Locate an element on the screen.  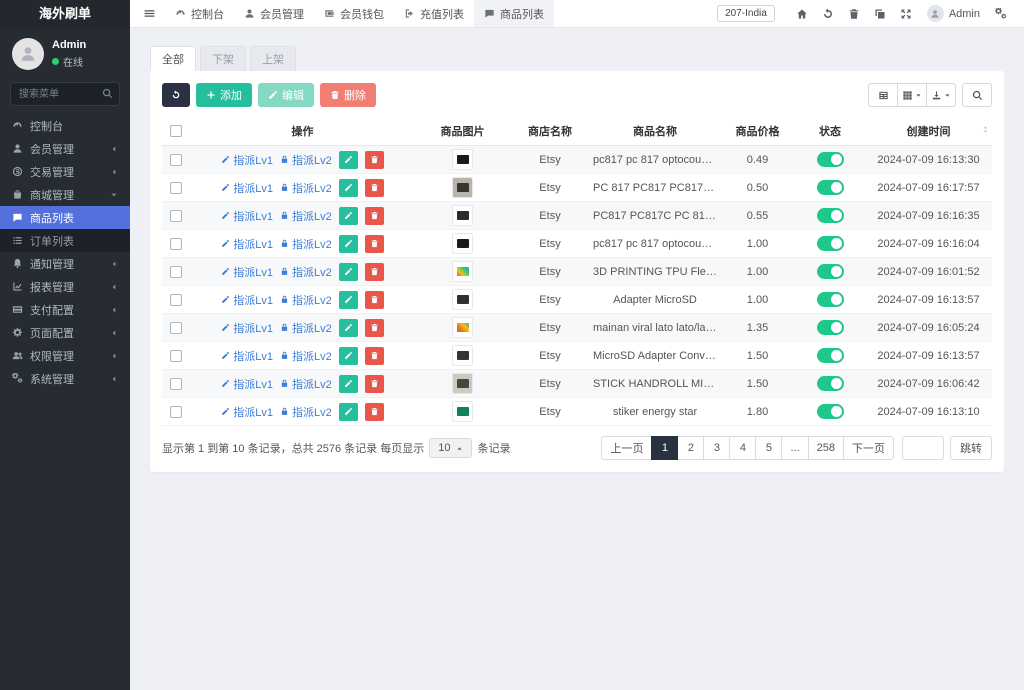
page-size-select: 10 is located at coordinates (451, 448).